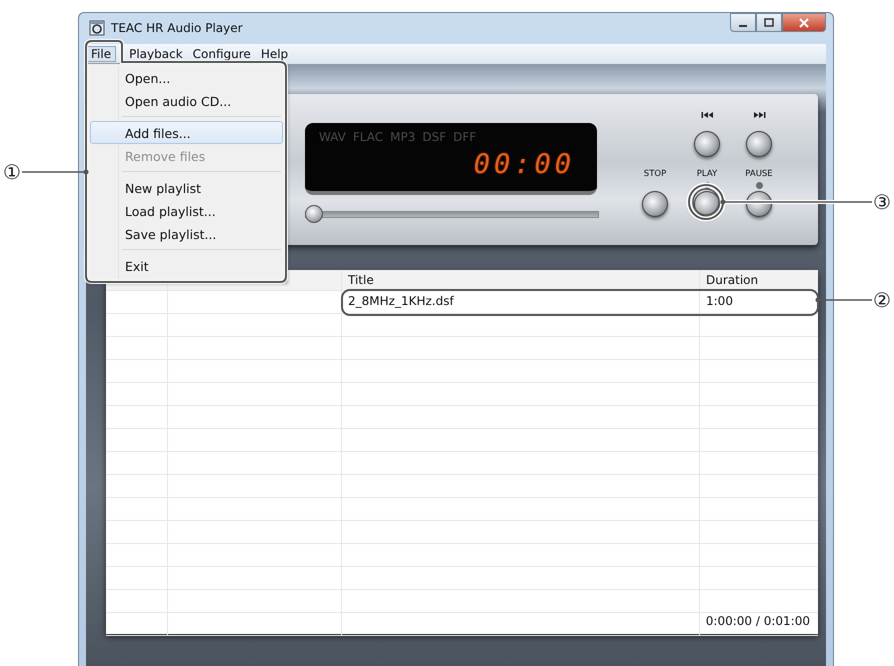 The width and height of the screenshot is (894, 666). I want to click on menu-option: Exit, so click(186, 265).